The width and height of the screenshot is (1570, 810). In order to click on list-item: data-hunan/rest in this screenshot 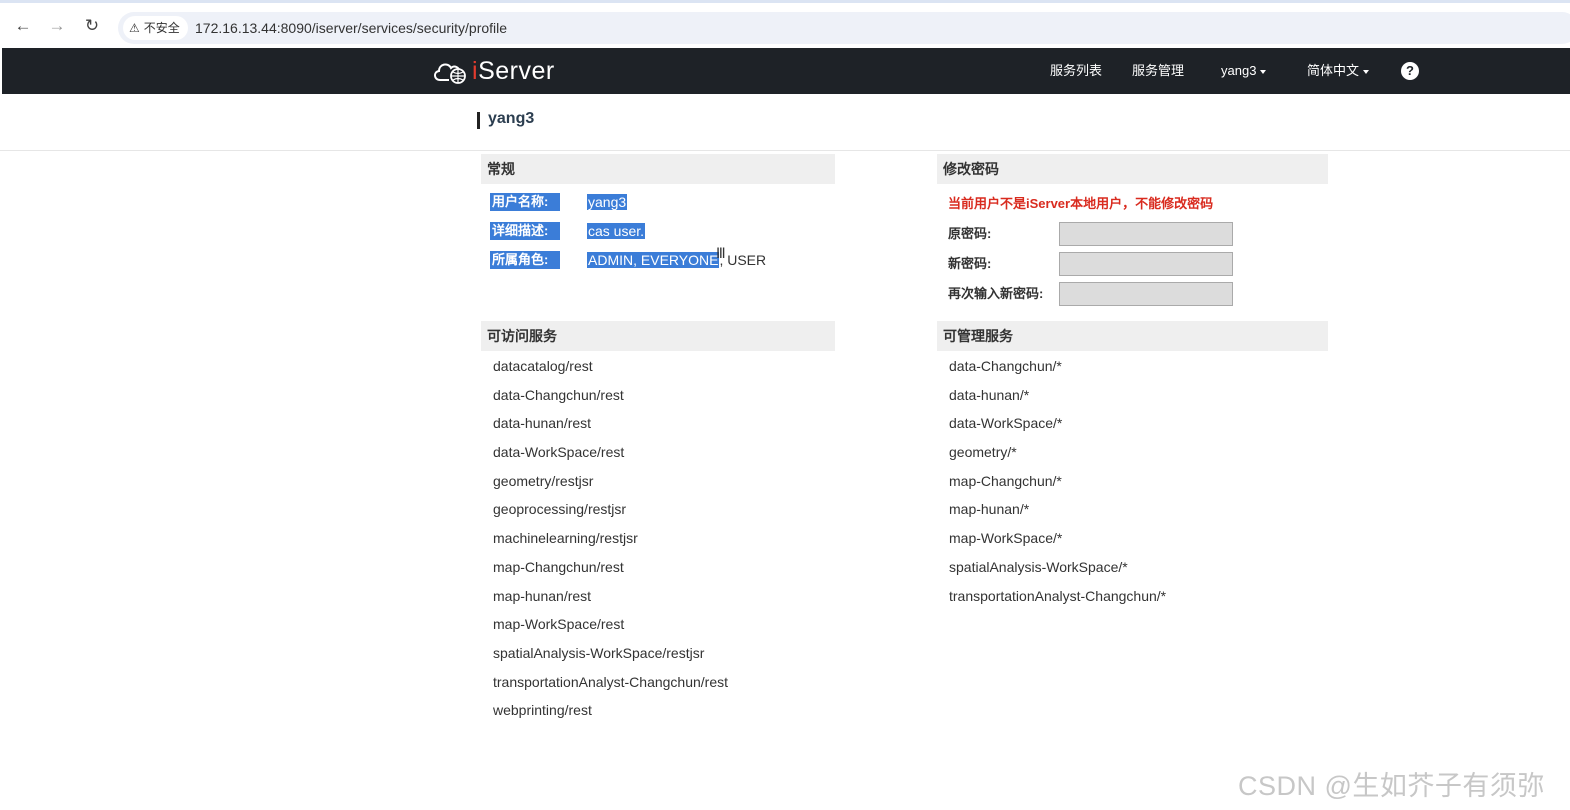, I will do `click(542, 423)`.